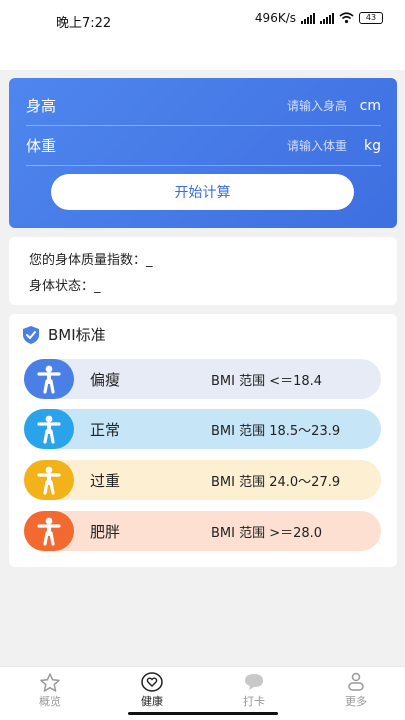 The height and width of the screenshot is (720, 405). I want to click on tab-checkin: 打卡, so click(254, 690).